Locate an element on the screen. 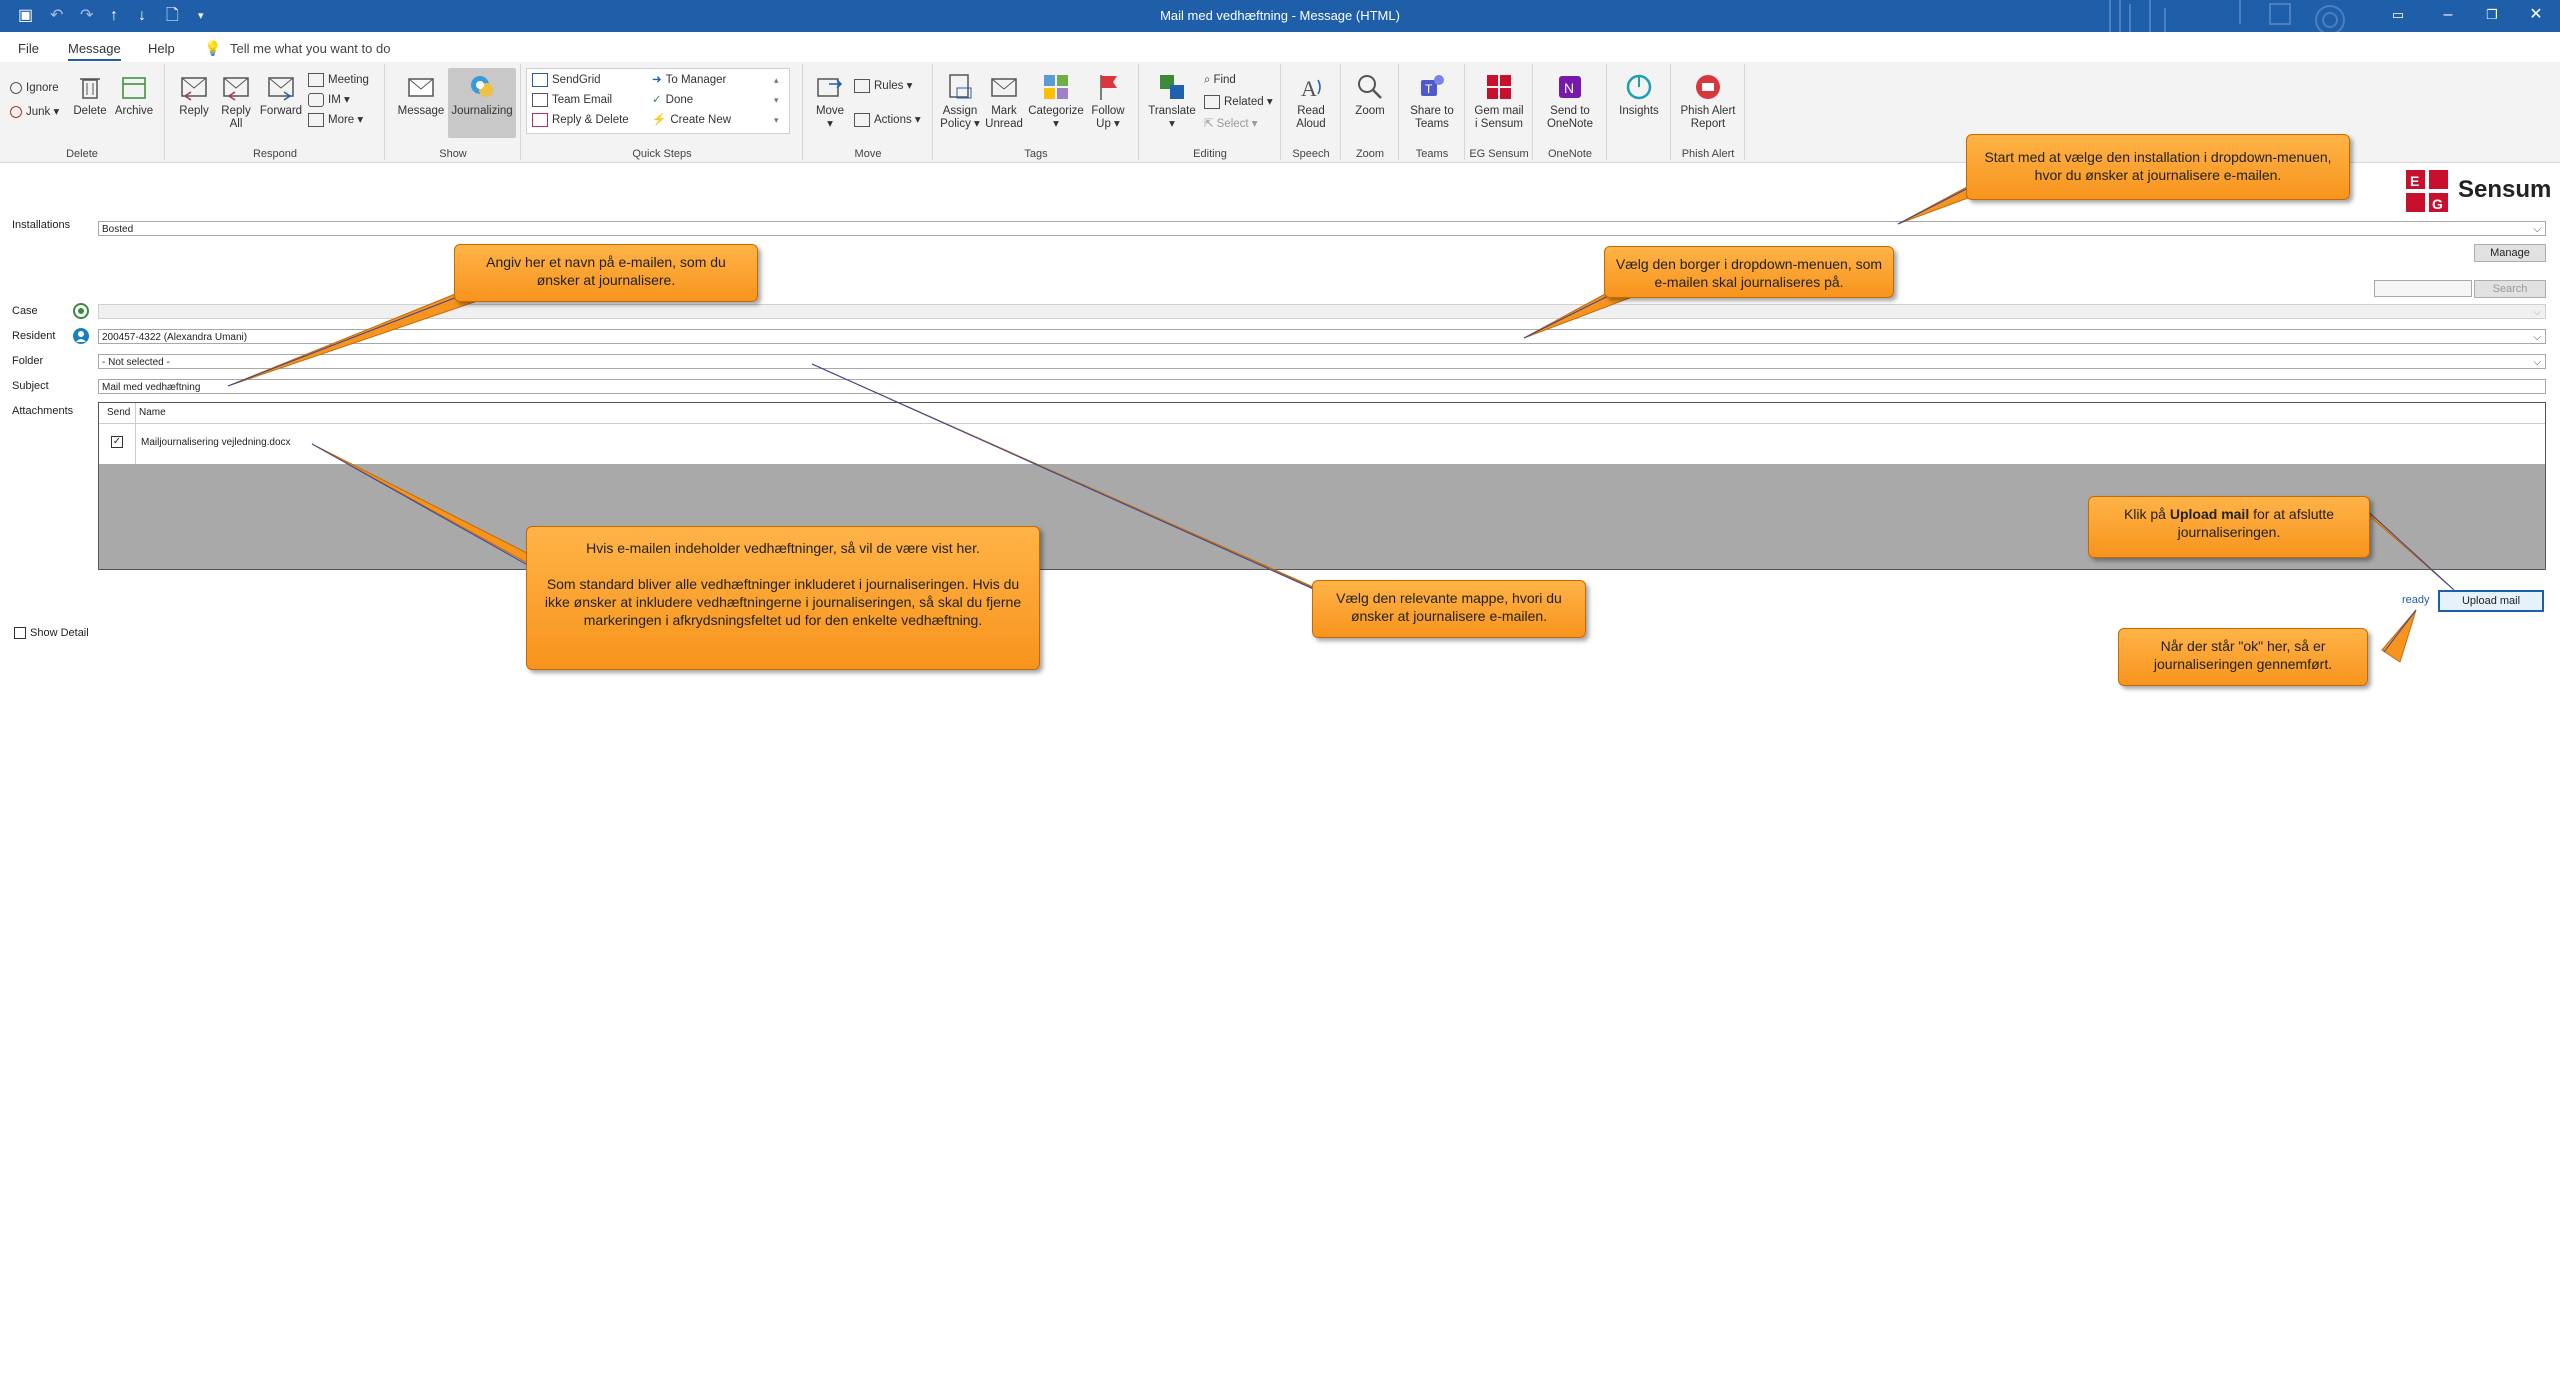 The height and width of the screenshot is (1400, 2560). callout-upload-pre: Klik på is located at coordinates (2146, 514).